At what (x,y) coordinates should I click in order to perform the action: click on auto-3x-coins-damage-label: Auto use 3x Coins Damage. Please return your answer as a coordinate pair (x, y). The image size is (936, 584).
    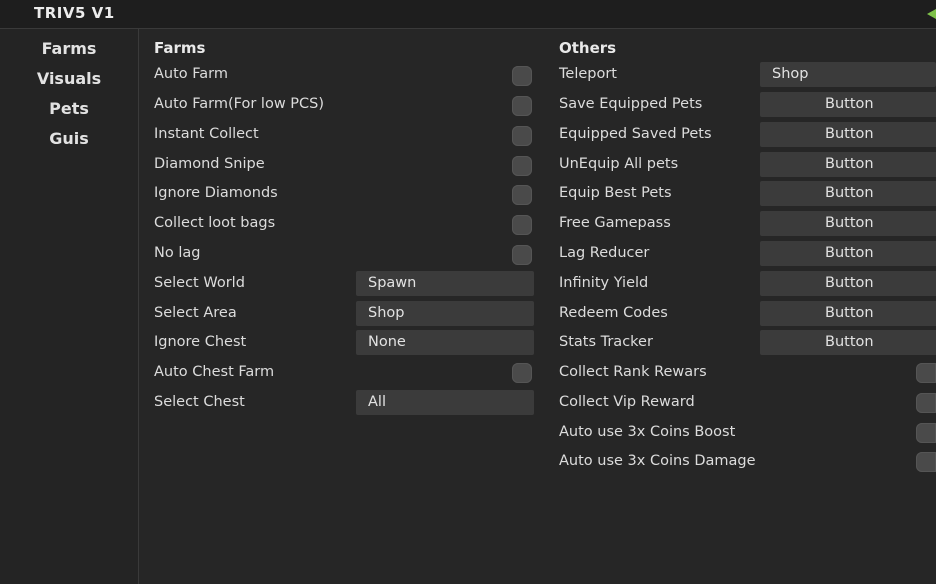
    Looking at the image, I should click on (657, 461).